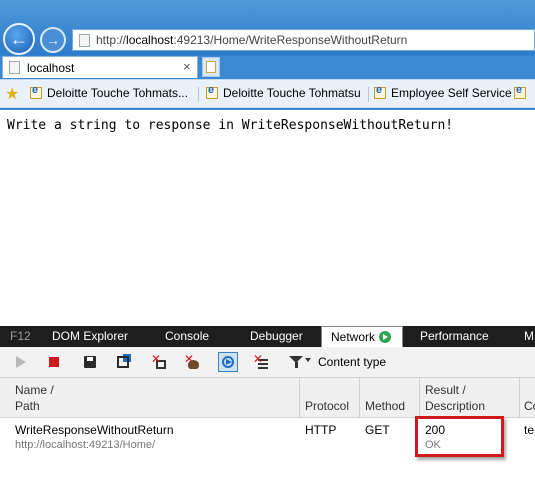 This screenshot has width=535, height=479. Describe the element at coordinates (276, 336) in the screenshot. I see `tab-debugger: Debugger` at that location.